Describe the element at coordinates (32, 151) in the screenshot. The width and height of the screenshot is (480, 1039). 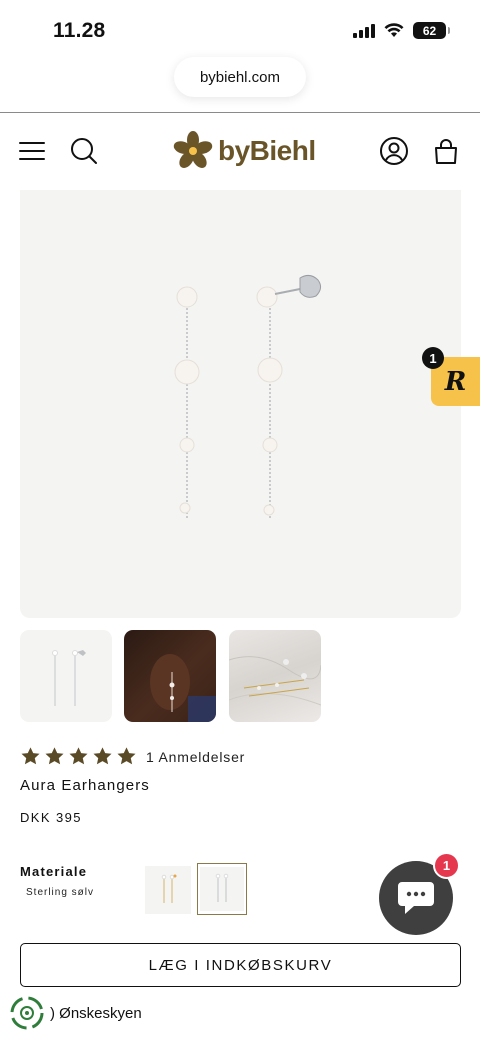
I see `menu-icon` at that location.